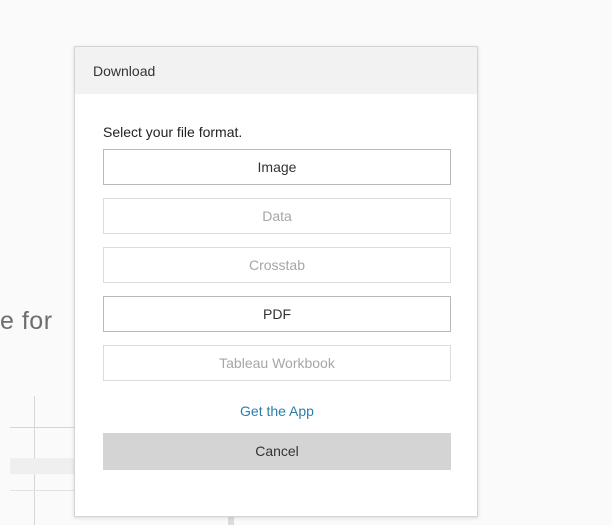 Image resolution: width=612 pixels, height=525 pixels. Describe the element at coordinates (45, 490) in the screenshot. I see `background-table-divider` at that location.